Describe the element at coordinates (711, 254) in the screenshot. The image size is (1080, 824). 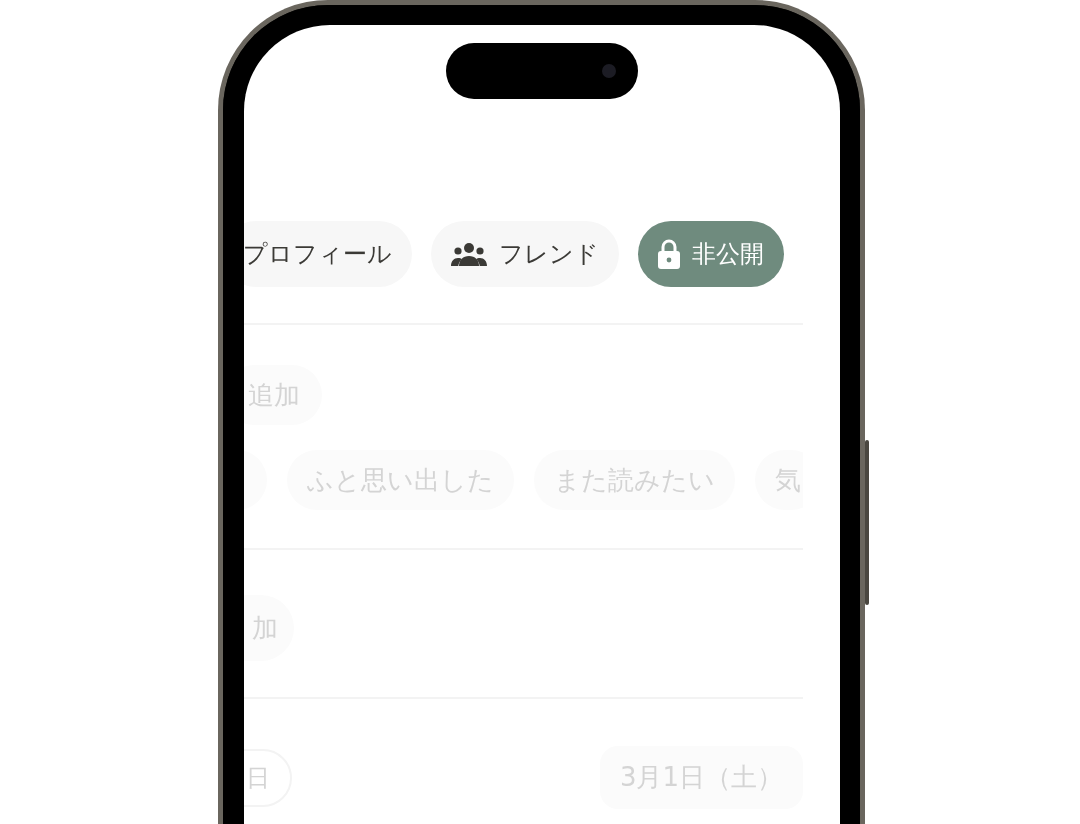
I see `visibility-option: 非公開` at that location.